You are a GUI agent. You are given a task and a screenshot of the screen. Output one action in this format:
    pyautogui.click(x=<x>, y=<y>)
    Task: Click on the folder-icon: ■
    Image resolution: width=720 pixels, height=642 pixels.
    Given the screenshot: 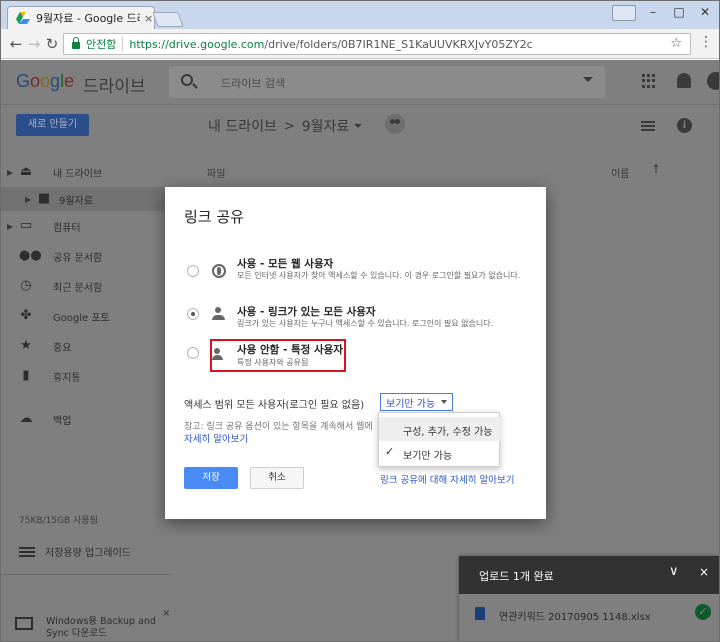 What is the action you would take?
    pyautogui.click(x=44, y=198)
    